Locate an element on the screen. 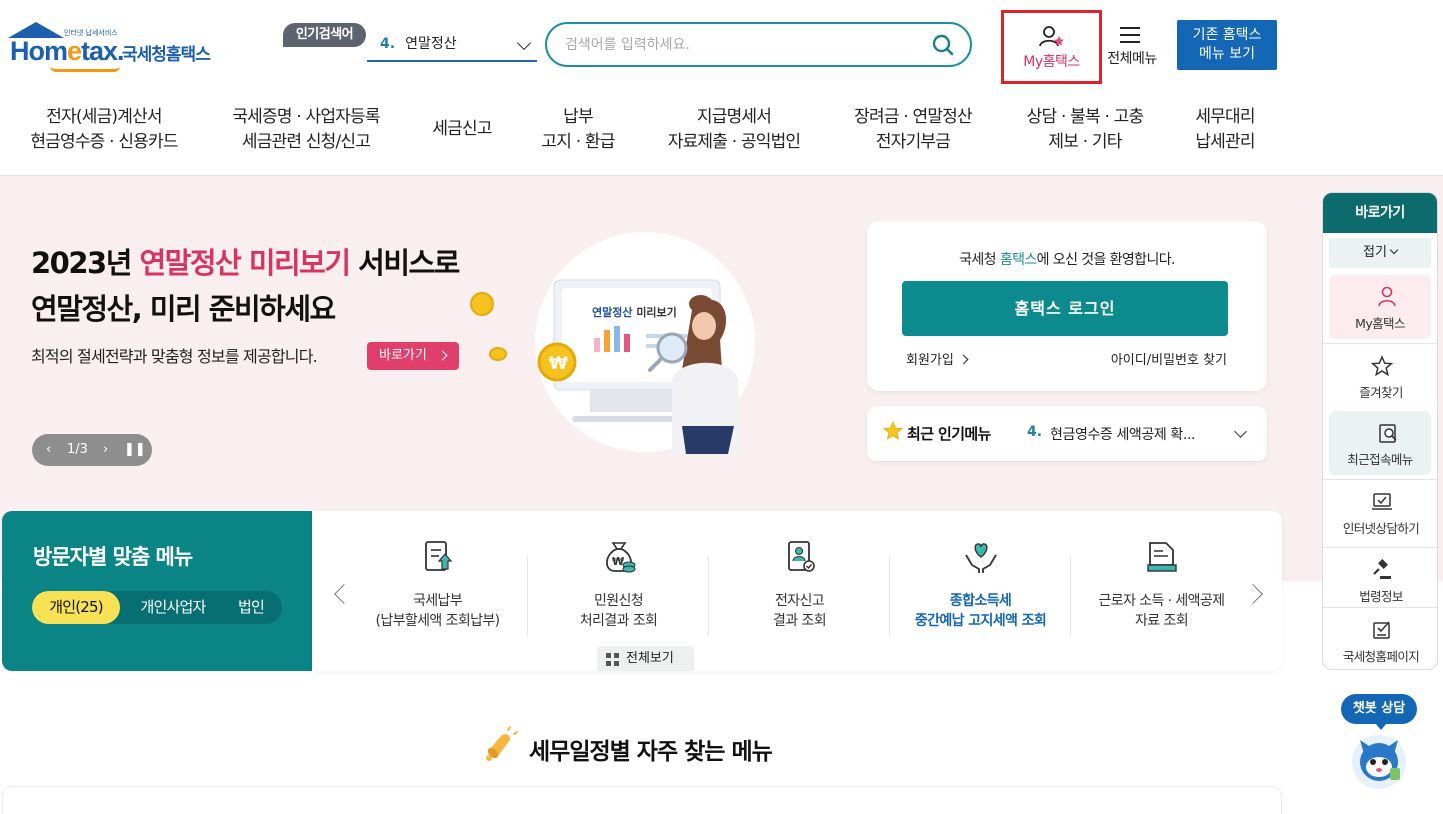 Image resolution: width=1443 pixels, height=814 pixels. quick-recent-menu: 최근접속메뉴 is located at coordinates (1380, 443).